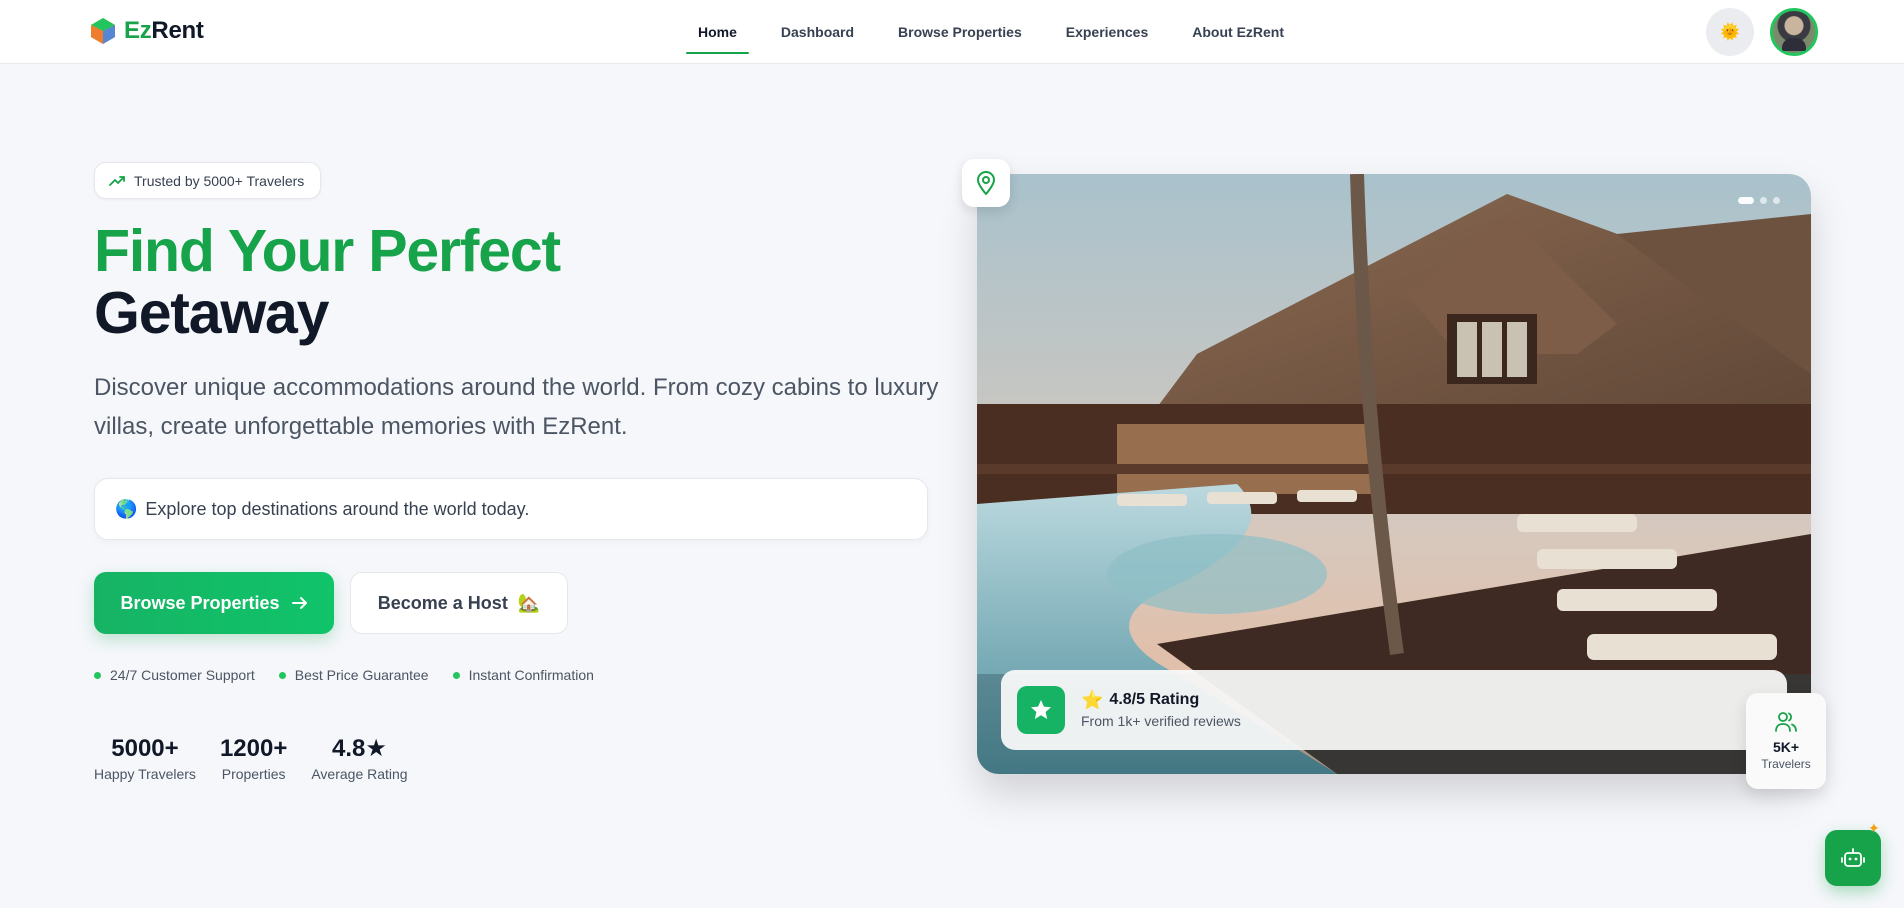 This screenshot has height=908, width=1904. What do you see at coordinates (1238, 32) in the screenshot?
I see `nav-about: About EzRent` at bounding box center [1238, 32].